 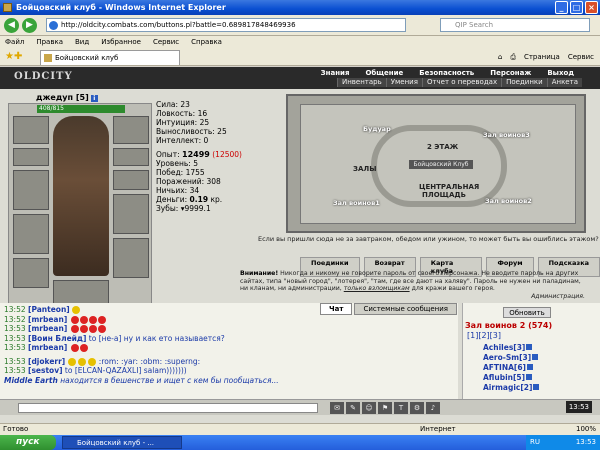 I want to click on list-item: Aflubin[5], so click(x=511, y=378).